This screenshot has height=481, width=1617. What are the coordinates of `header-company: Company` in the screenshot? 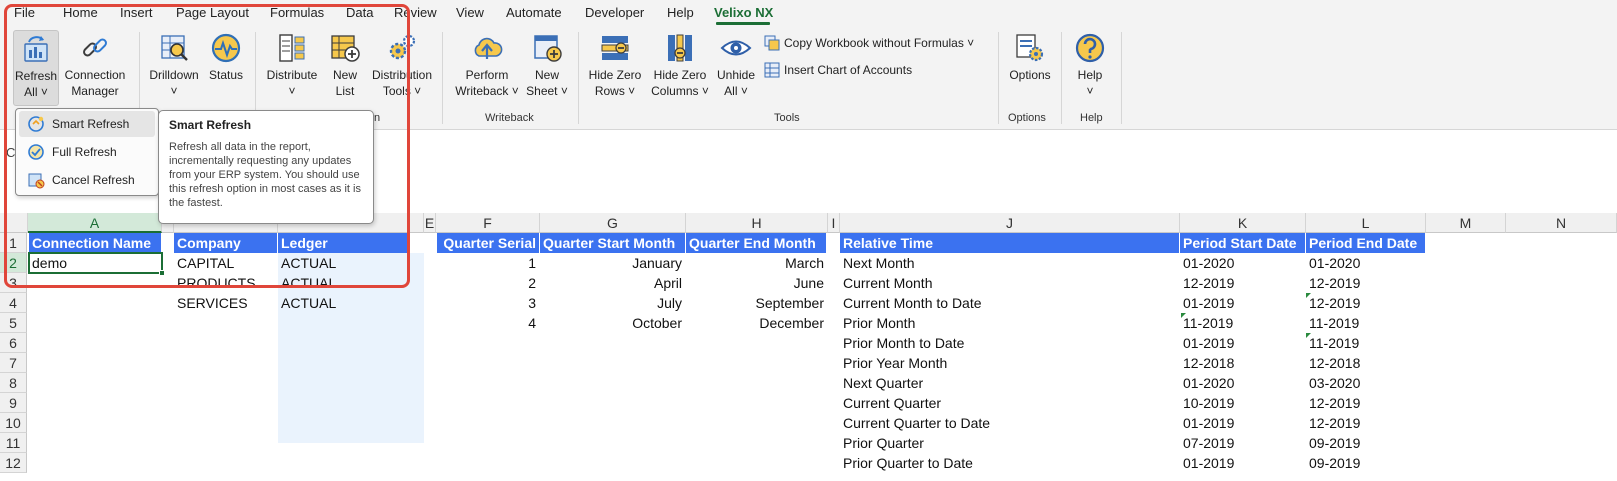 It's located at (225, 243).